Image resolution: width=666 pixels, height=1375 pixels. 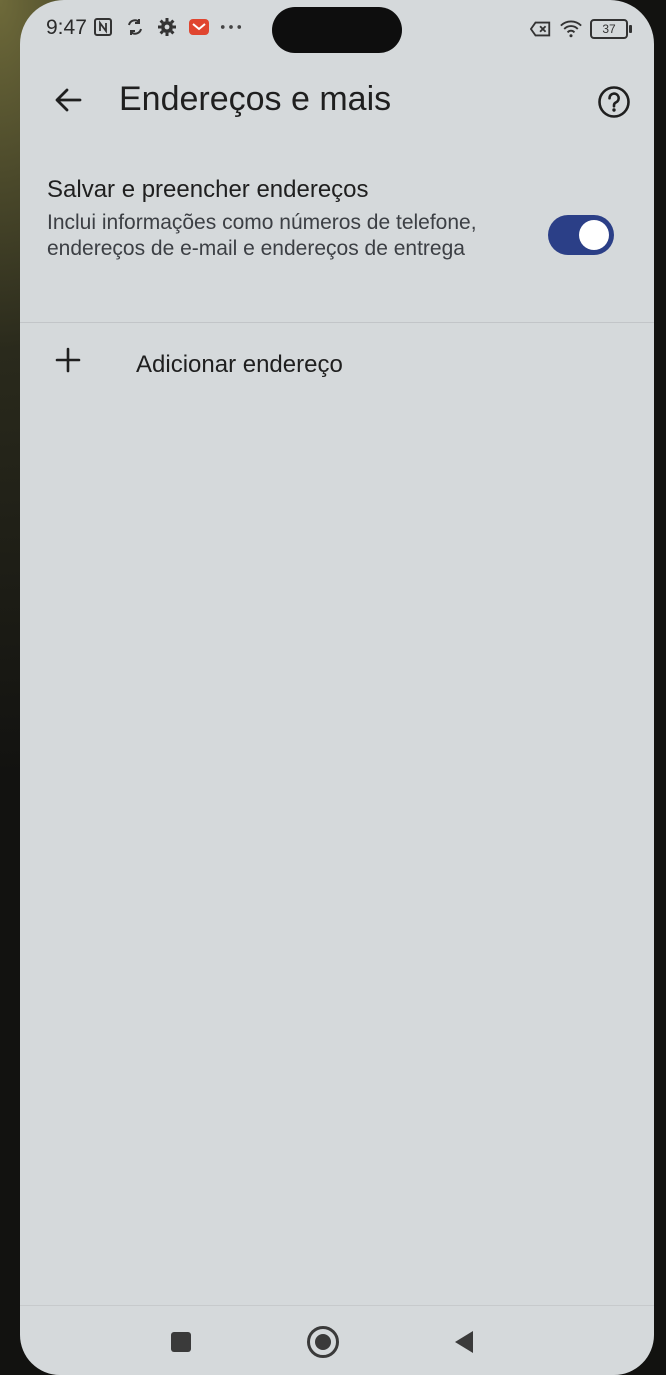 I want to click on app-bar: Endereços e mais, so click(x=337, y=101).